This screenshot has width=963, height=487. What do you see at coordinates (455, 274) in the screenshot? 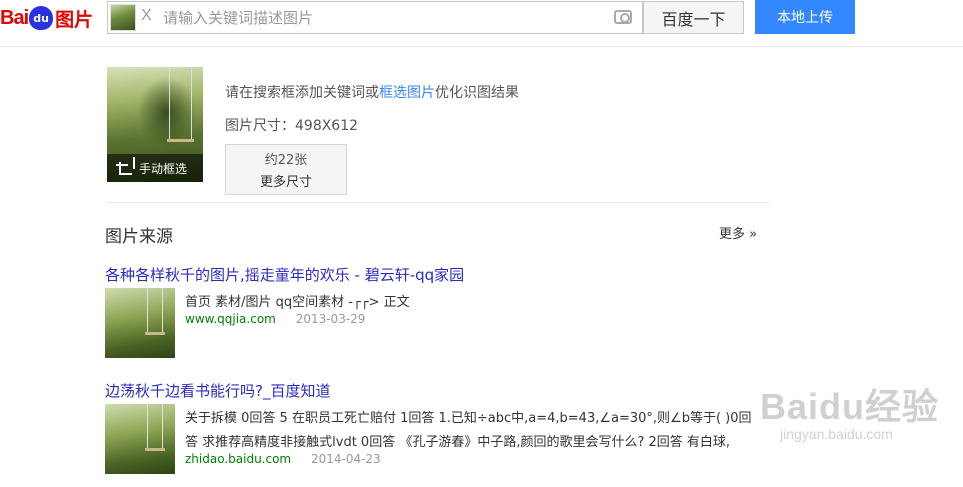
I see `result-title-link: 各种各样秋千的图片,摇走童年的欢乐 - 碧云轩-qq家园` at bounding box center [455, 274].